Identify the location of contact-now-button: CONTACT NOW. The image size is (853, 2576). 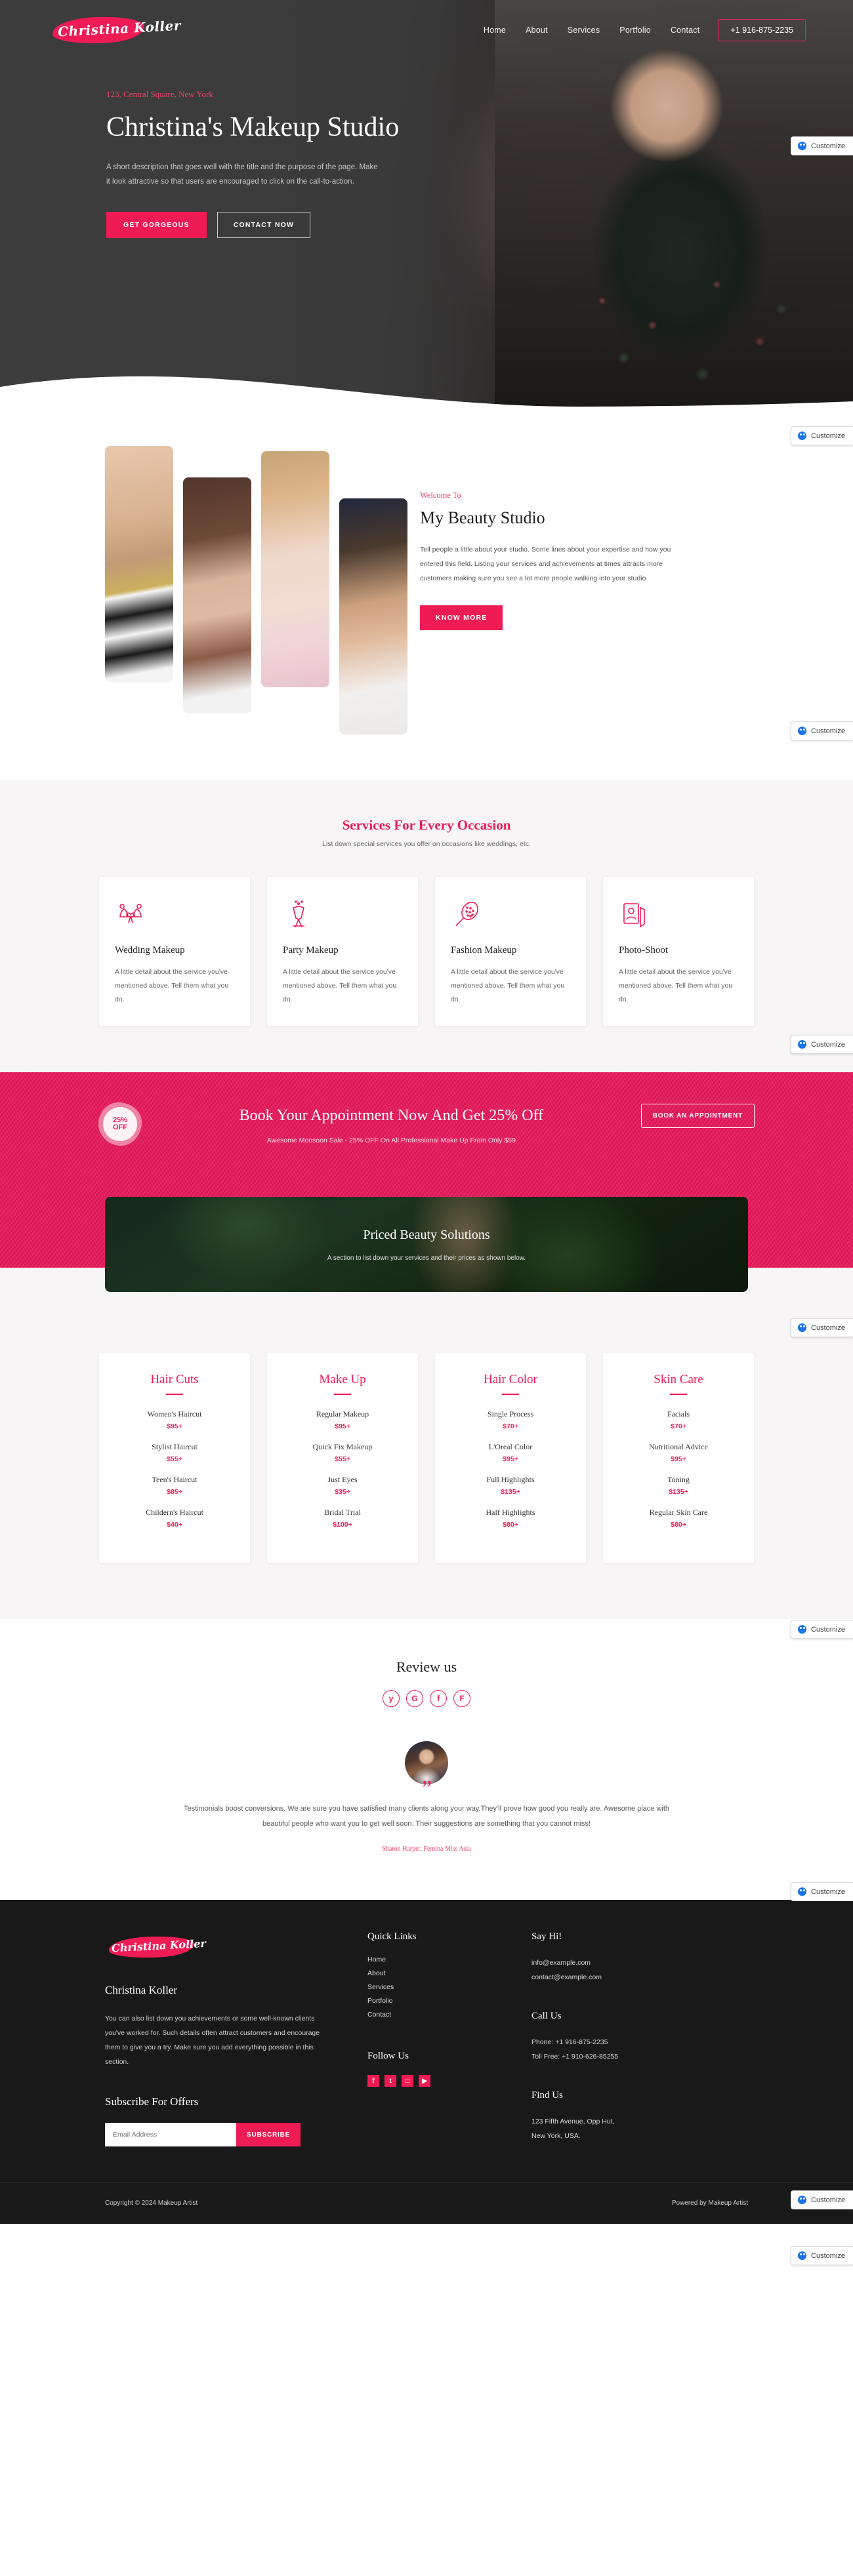
(264, 224).